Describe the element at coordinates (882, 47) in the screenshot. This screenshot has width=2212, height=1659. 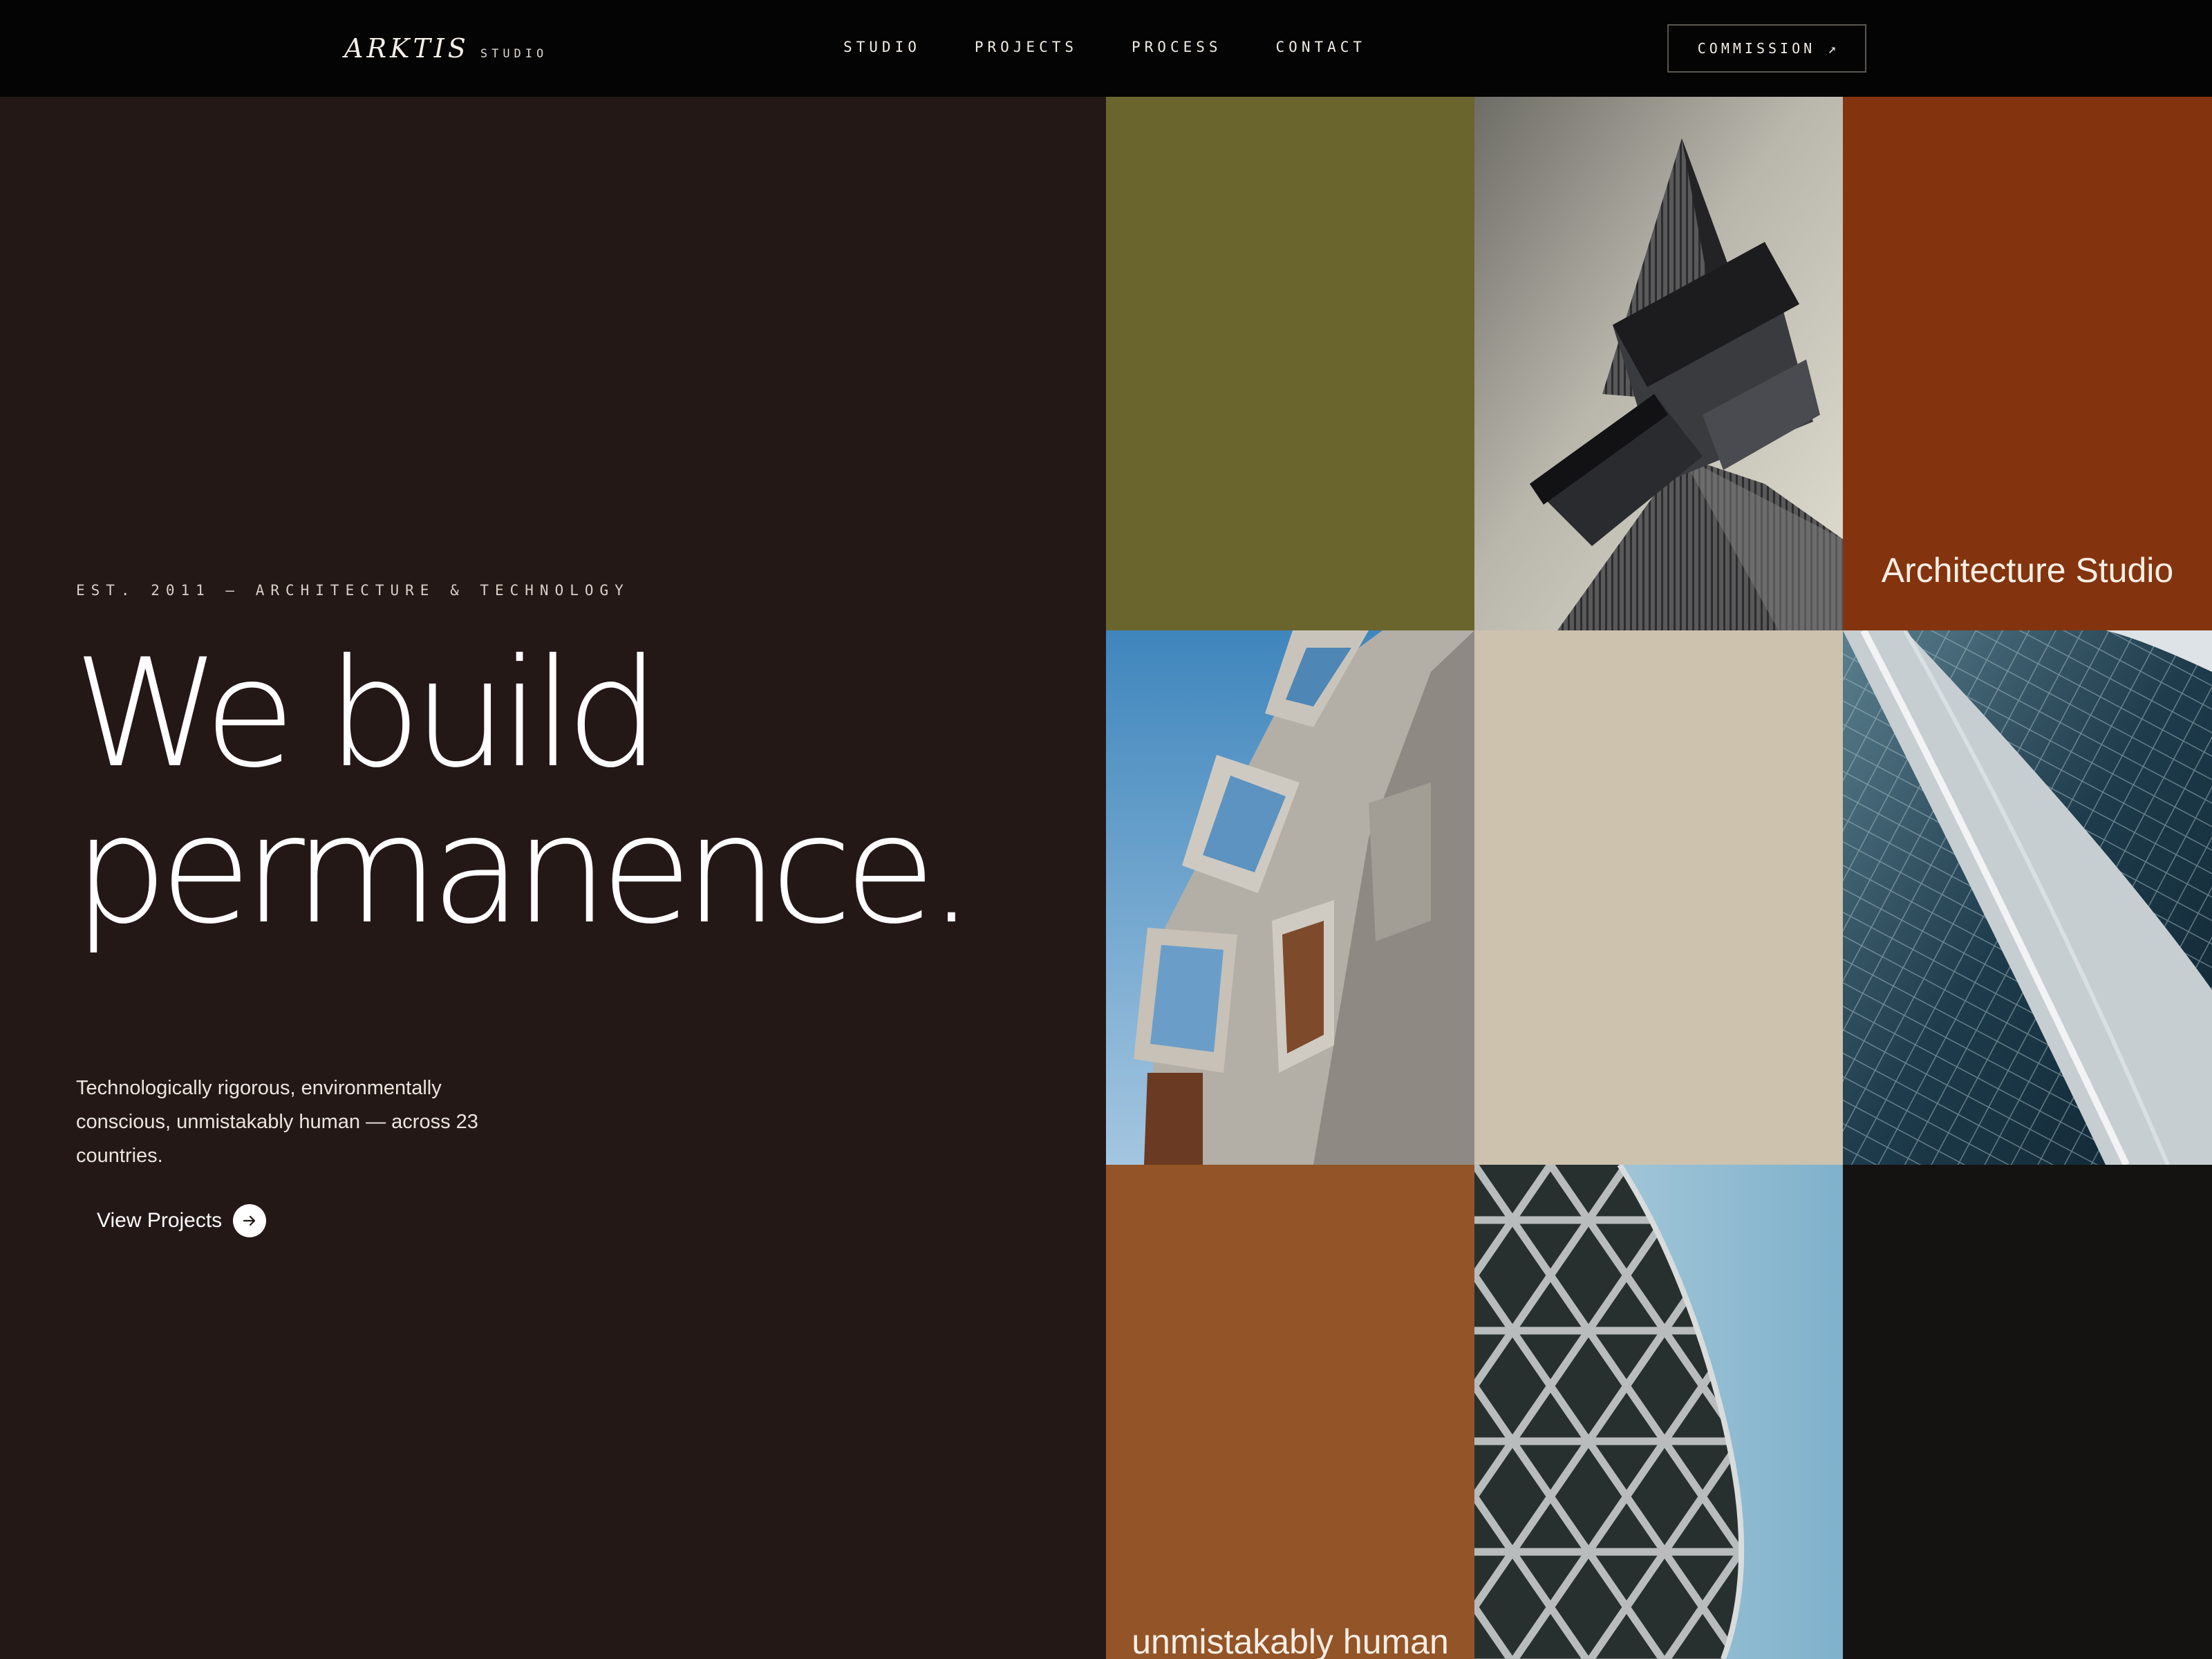
I see `nav-item-studio: STUDIO` at that location.